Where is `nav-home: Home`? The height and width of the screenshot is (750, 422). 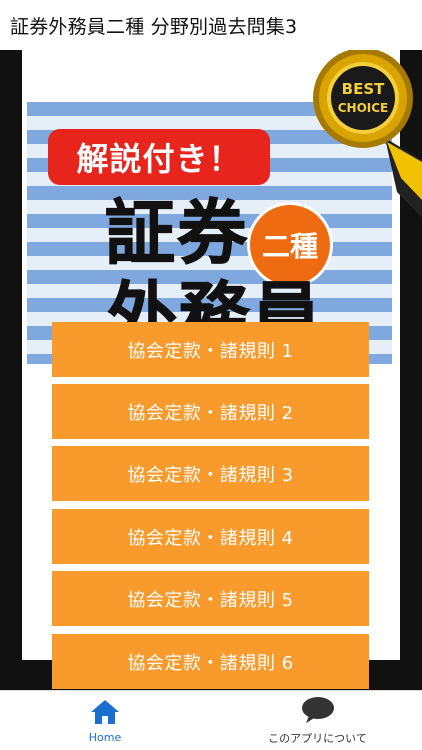
nav-home: Home is located at coordinates (105, 720).